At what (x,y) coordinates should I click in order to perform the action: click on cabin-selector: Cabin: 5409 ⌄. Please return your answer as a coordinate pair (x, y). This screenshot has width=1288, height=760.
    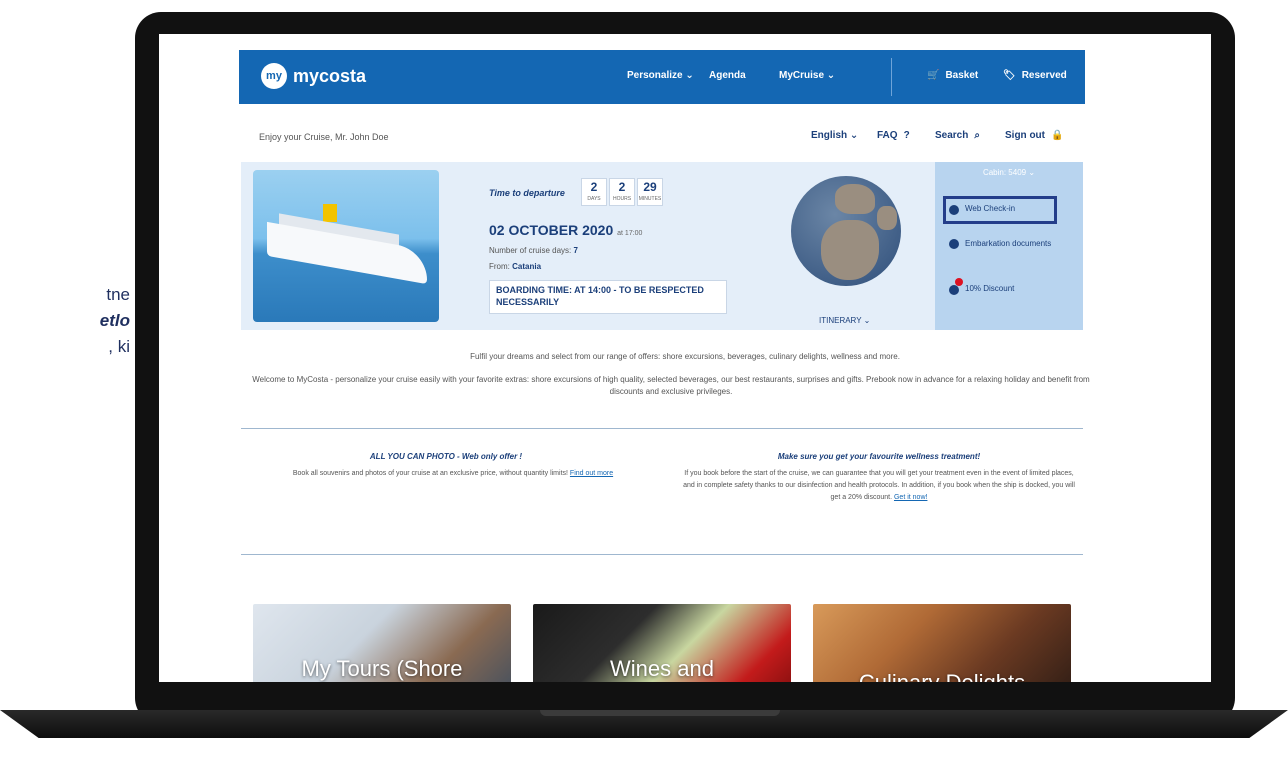
    Looking at the image, I should click on (1009, 172).